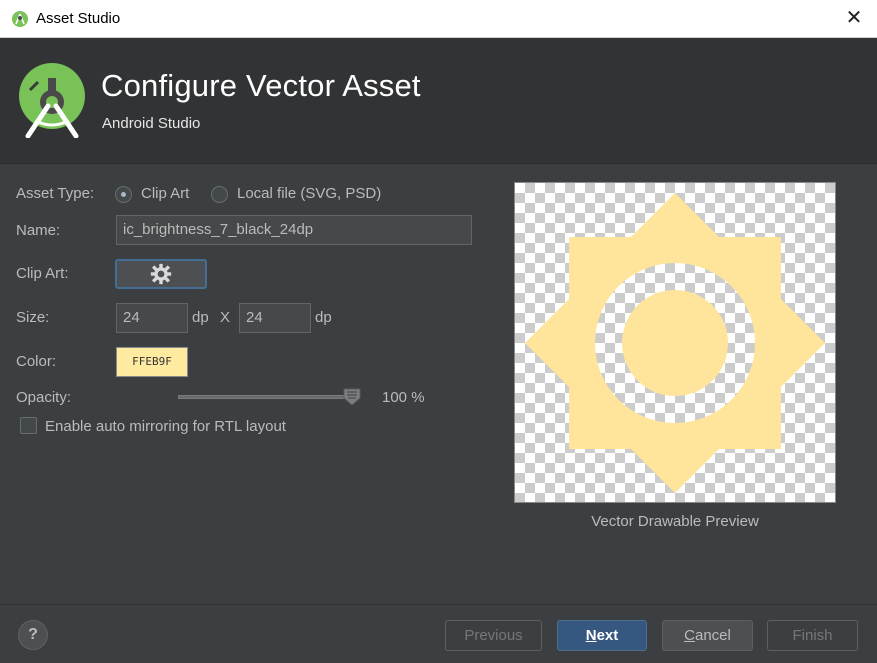 This screenshot has height=663, width=877. Describe the element at coordinates (591, 635) in the screenshot. I see `next-mnemonic: N` at that location.